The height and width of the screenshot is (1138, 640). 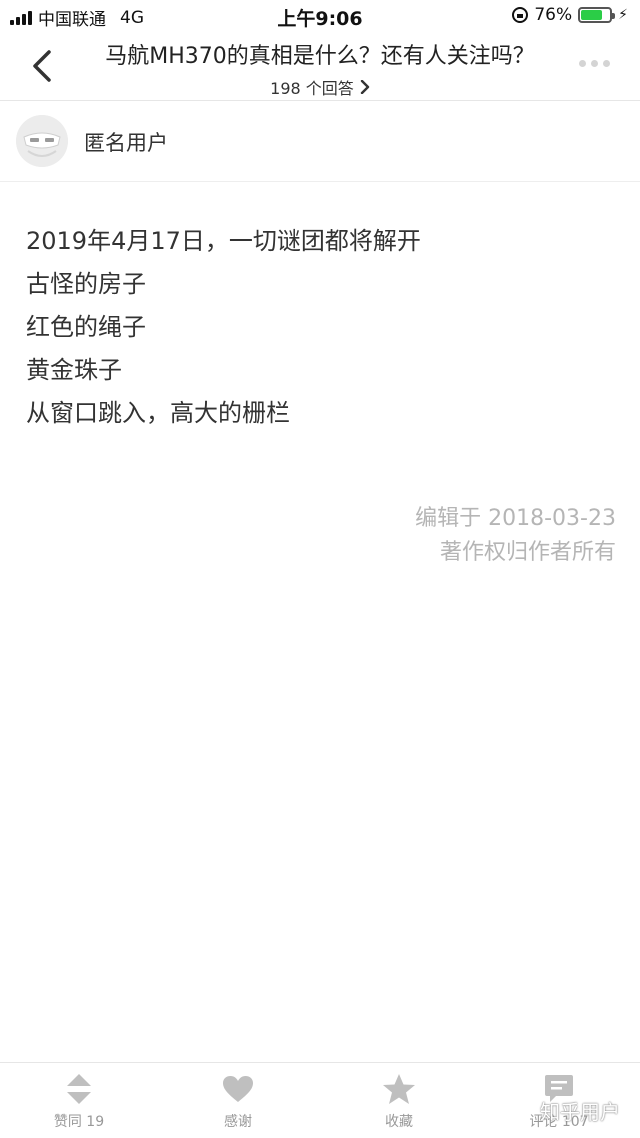 What do you see at coordinates (594, 63) in the screenshot?
I see `more-dots-icon` at bounding box center [594, 63].